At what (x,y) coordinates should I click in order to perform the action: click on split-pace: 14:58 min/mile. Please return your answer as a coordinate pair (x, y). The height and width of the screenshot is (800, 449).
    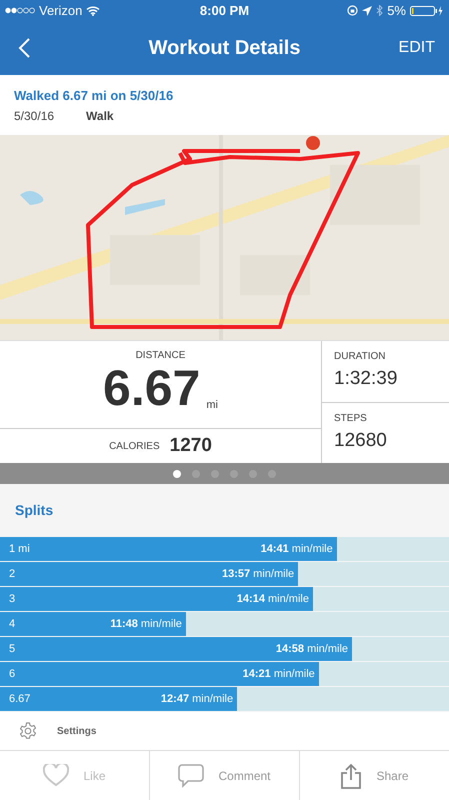
    Looking at the image, I should click on (313, 649).